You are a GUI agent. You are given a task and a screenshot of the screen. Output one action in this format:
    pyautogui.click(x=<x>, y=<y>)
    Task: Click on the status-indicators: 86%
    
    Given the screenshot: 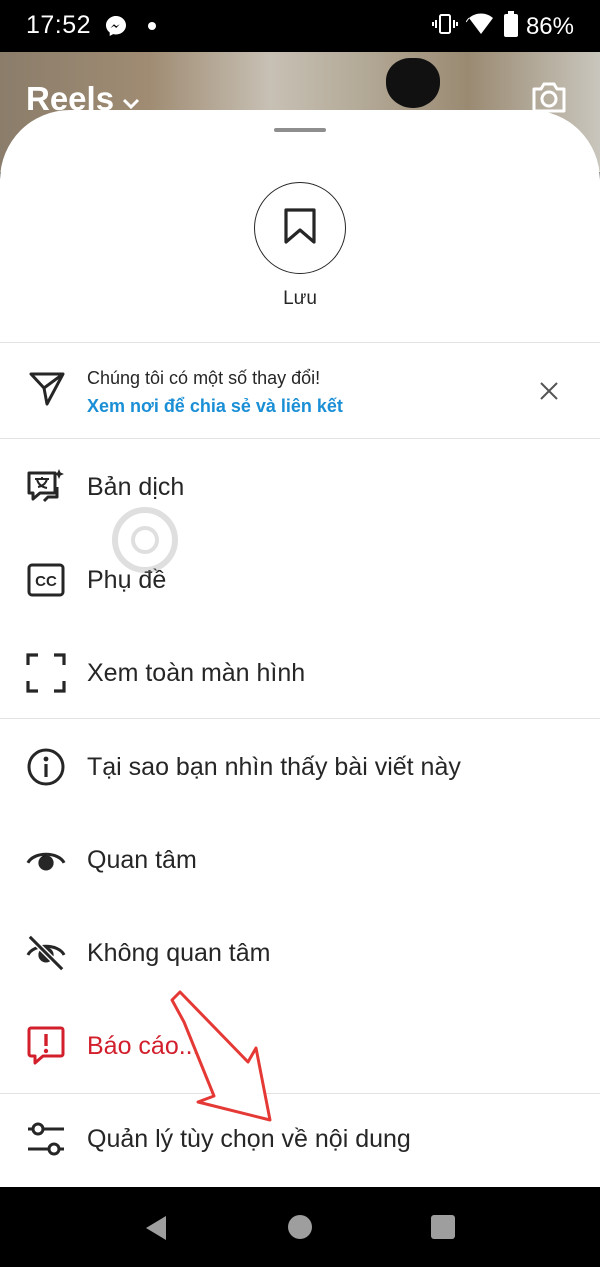 What is the action you would take?
    pyautogui.click(x=502, y=26)
    